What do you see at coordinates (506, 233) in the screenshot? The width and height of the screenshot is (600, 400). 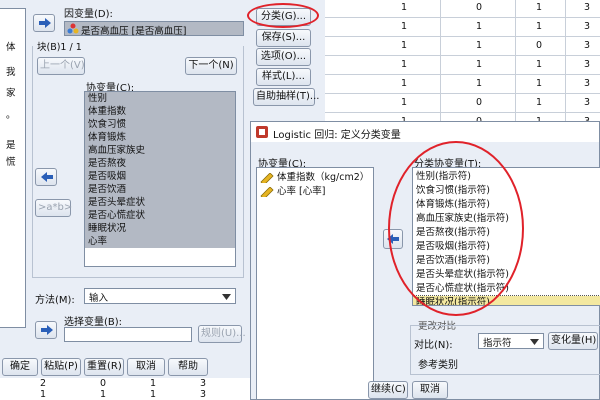 I see `categorical-item: 是否熬夜(指示符)` at bounding box center [506, 233].